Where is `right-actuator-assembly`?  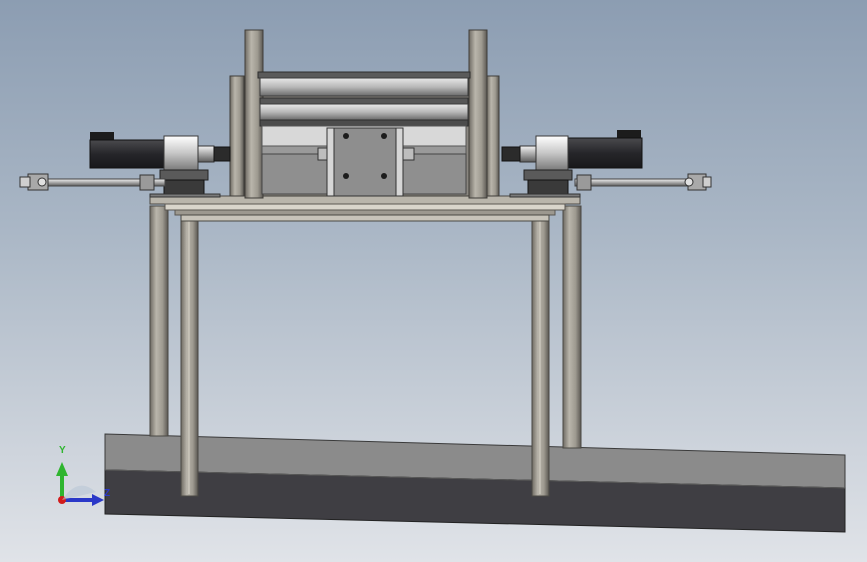 right-actuator-assembly is located at coordinates (572, 164).